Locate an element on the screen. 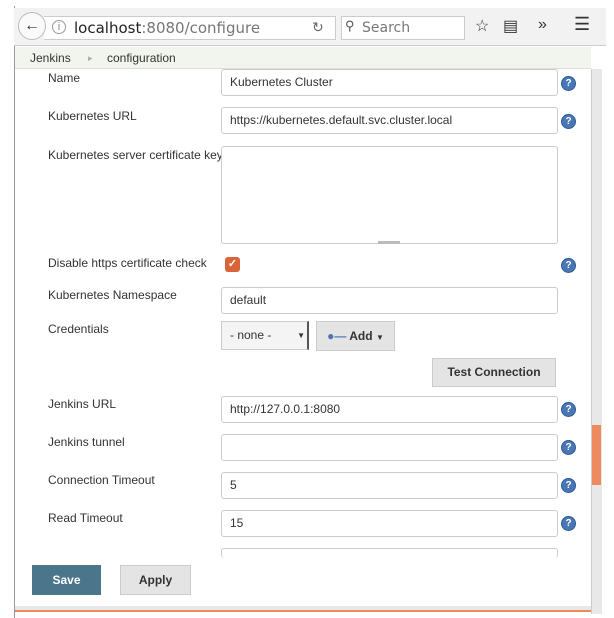 Image resolution: width=614 pixels, height=618 pixels. apply-button: Apply is located at coordinates (155, 580).